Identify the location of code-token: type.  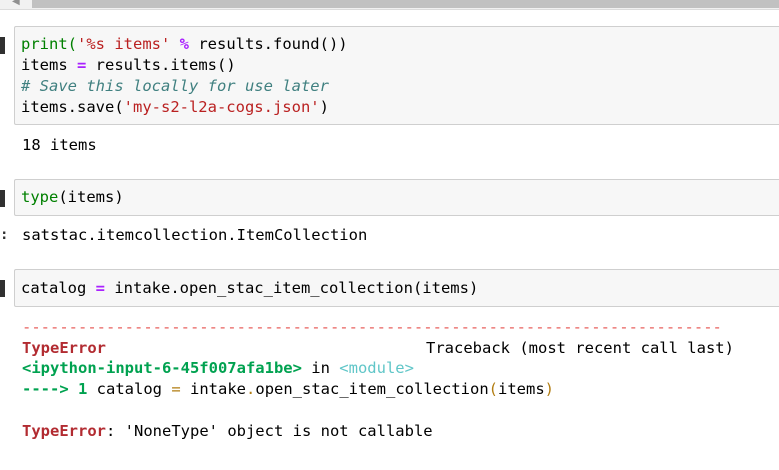
(40, 197).